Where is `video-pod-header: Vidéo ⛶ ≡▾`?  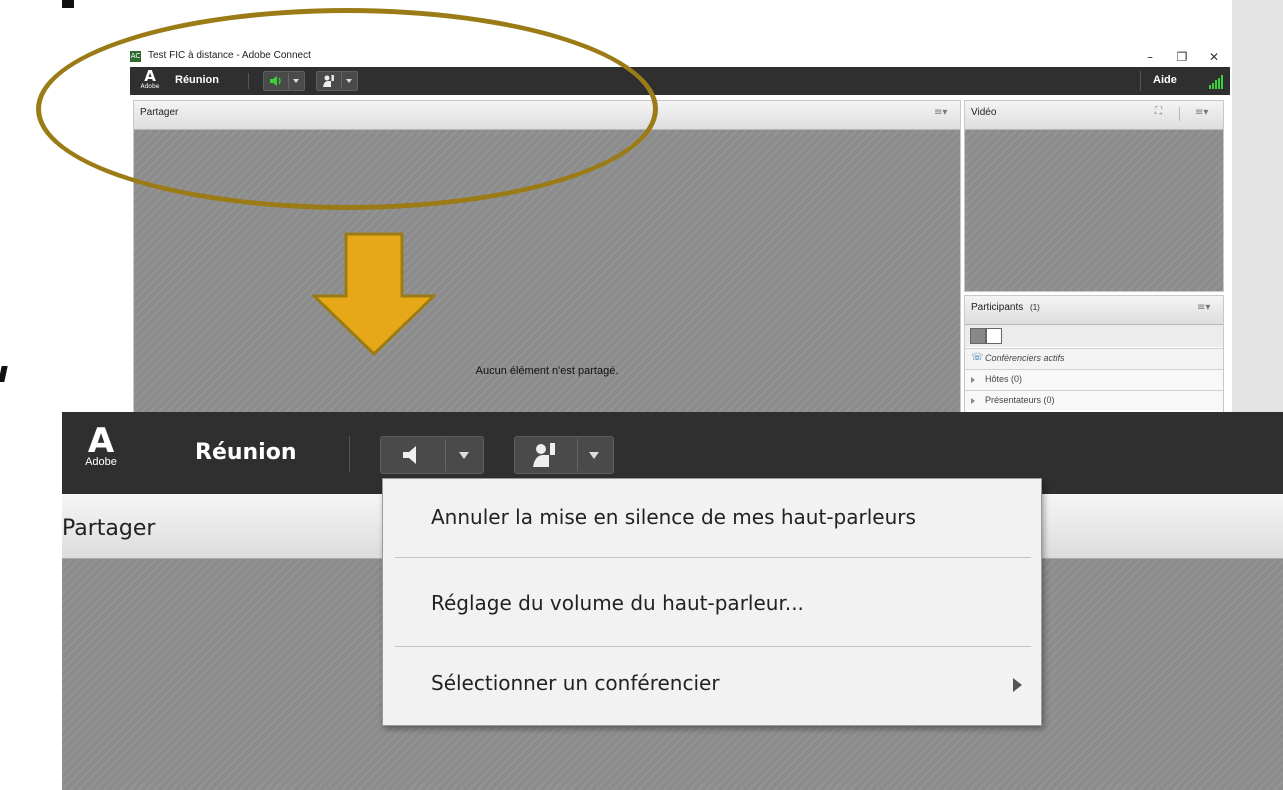
video-pod-header: Vidéo ⛶ ≡▾ is located at coordinates (1094, 115).